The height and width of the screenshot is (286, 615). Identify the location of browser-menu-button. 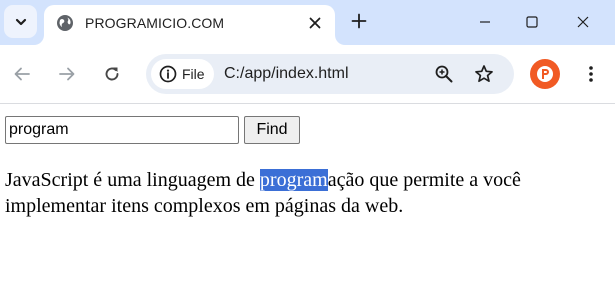
(591, 74).